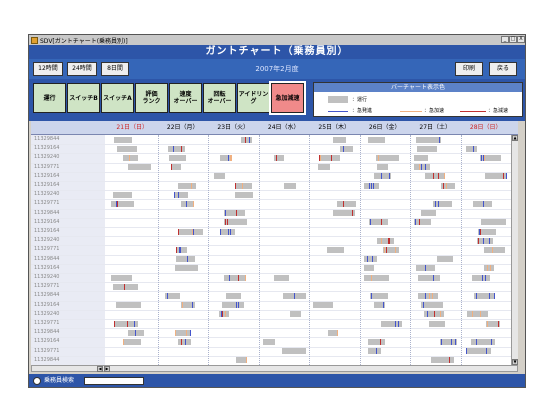  I want to click on minimize-button: _, so click(505, 39).